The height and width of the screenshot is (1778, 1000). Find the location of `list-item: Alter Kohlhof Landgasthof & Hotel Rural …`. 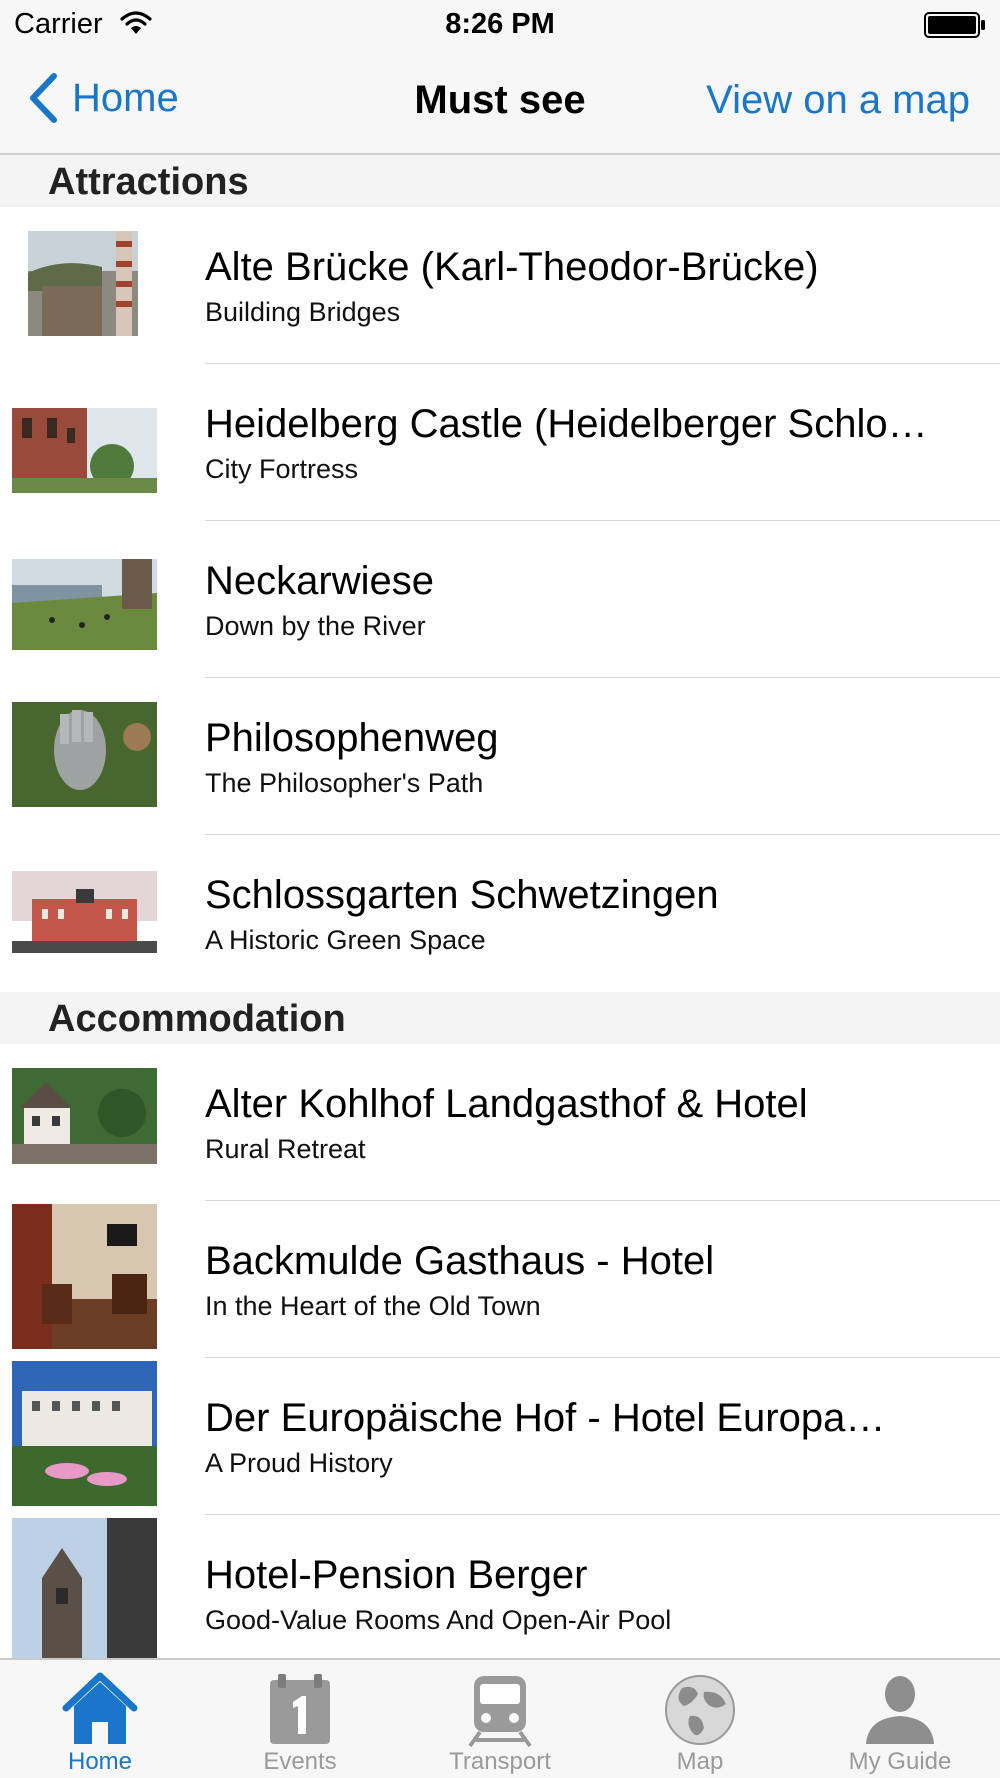

list-item: Alter Kohlhof Landgasthof & Hotel Rural … is located at coordinates (500, 1122).